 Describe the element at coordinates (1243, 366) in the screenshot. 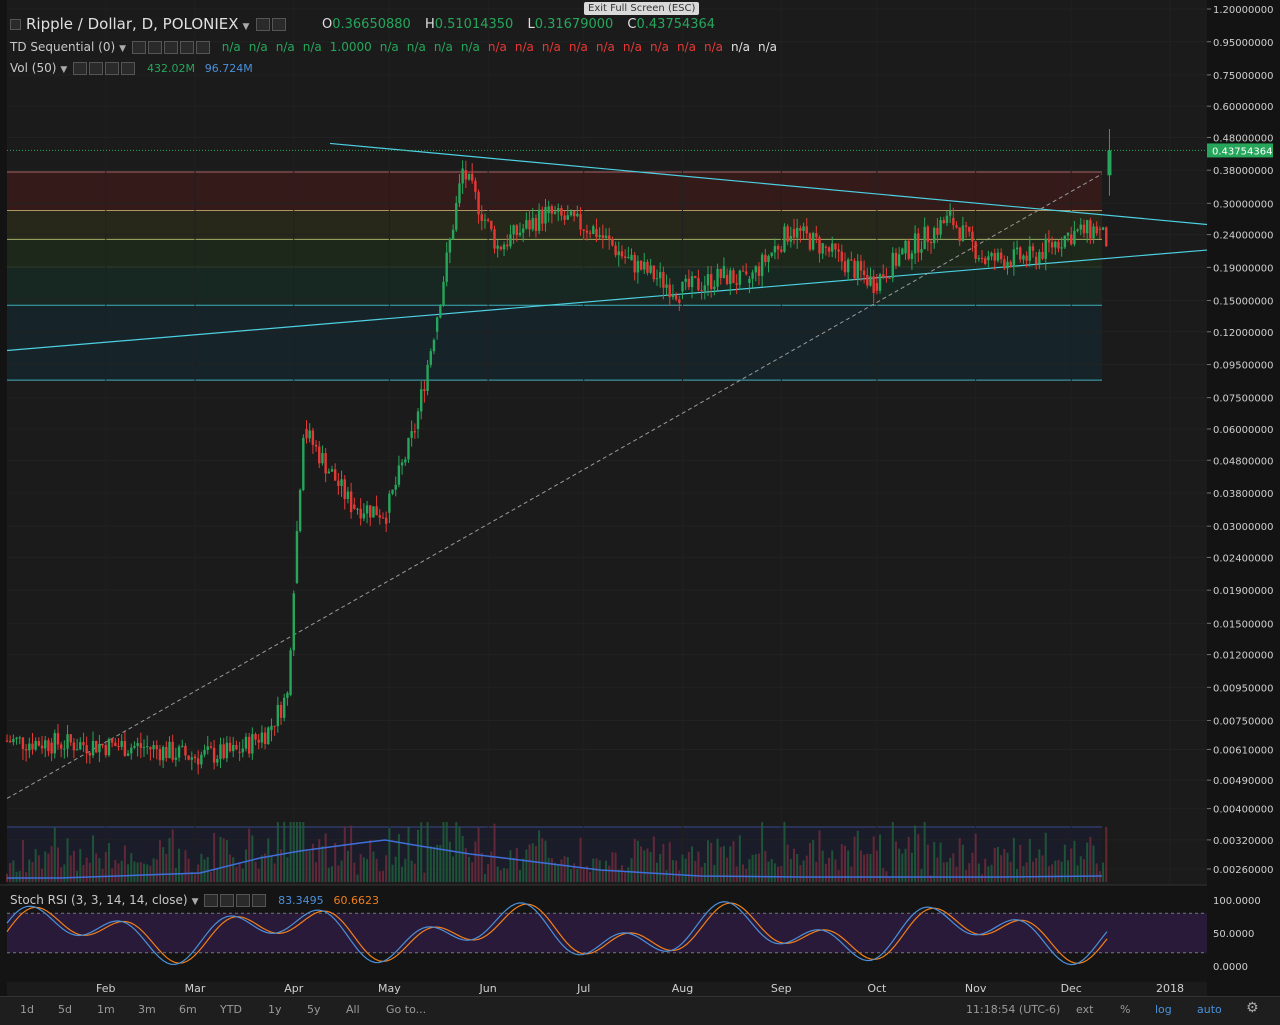

I see `price-tick-label: 0.09500000` at that location.